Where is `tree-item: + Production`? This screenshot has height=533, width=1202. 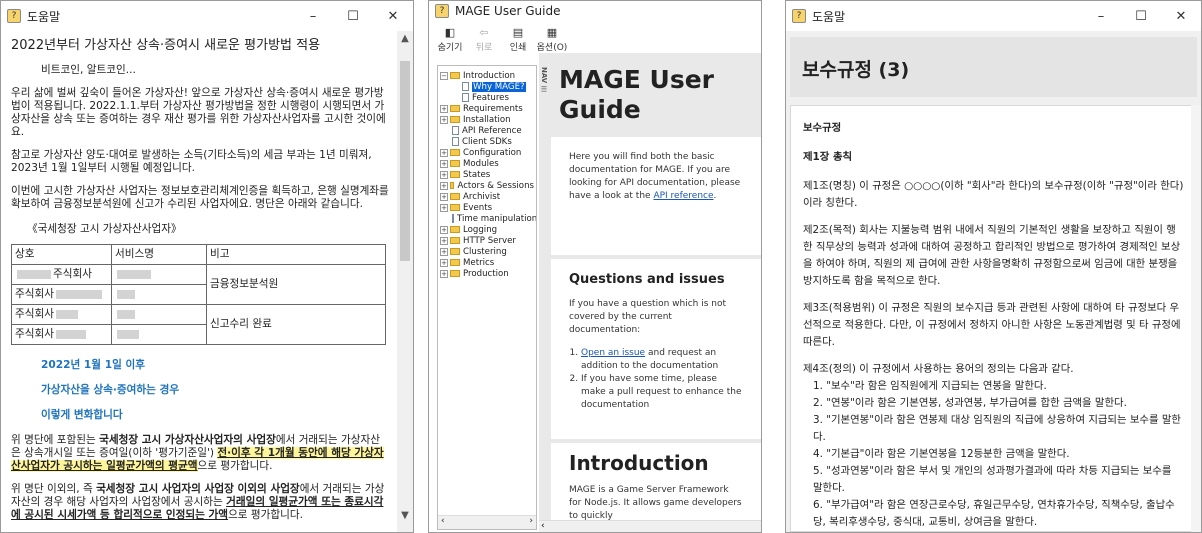 tree-item: + Production is located at coordinates (487, 273).